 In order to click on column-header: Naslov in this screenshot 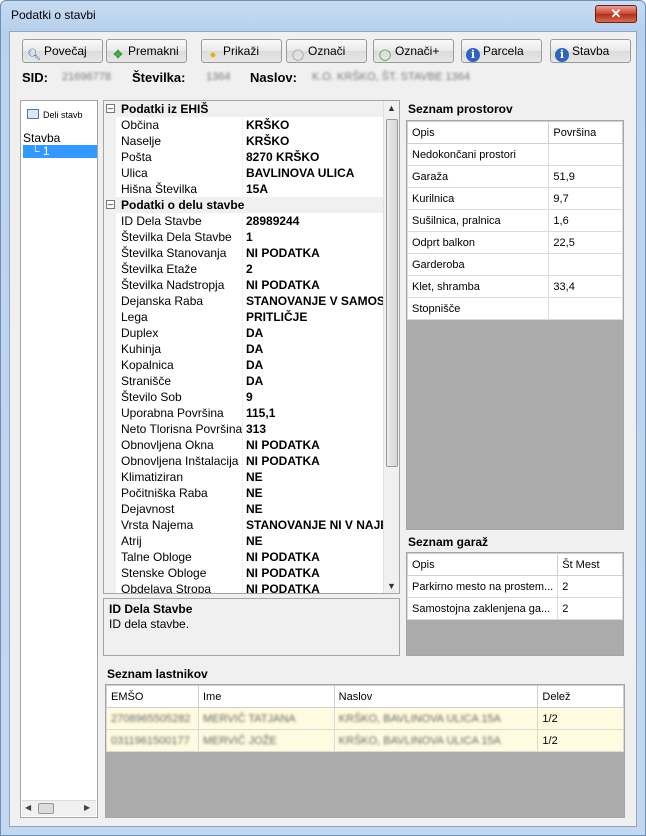, I will do `click(436, 696)`.